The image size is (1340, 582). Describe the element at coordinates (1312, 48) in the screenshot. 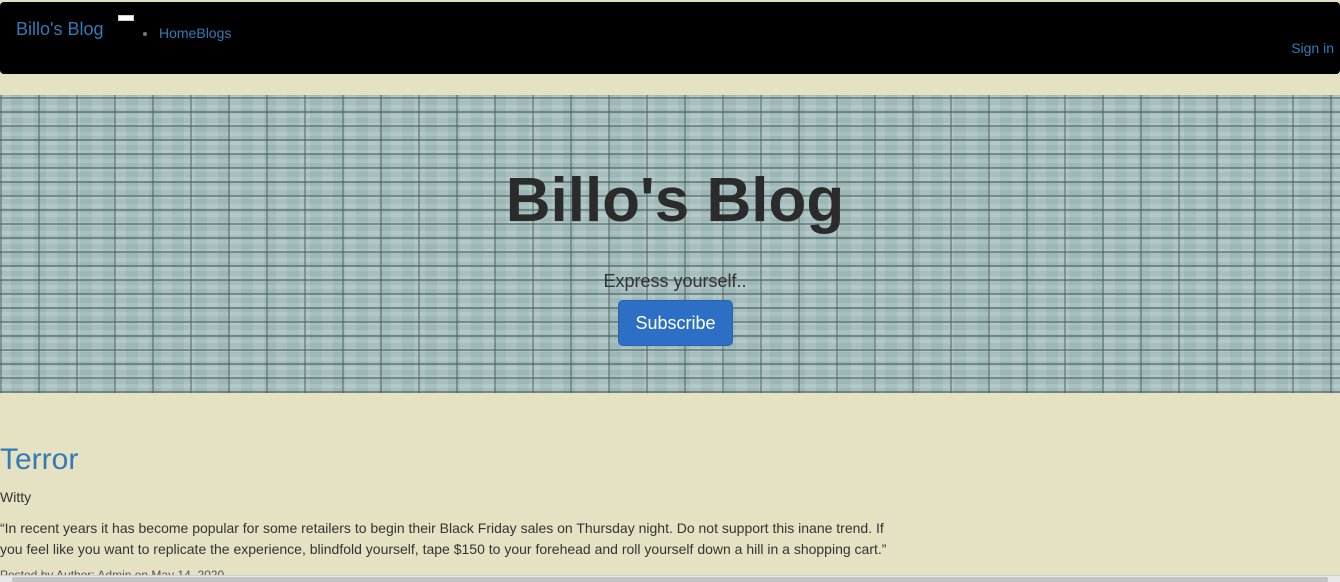

I see `signin-link: Sign in` at that location.